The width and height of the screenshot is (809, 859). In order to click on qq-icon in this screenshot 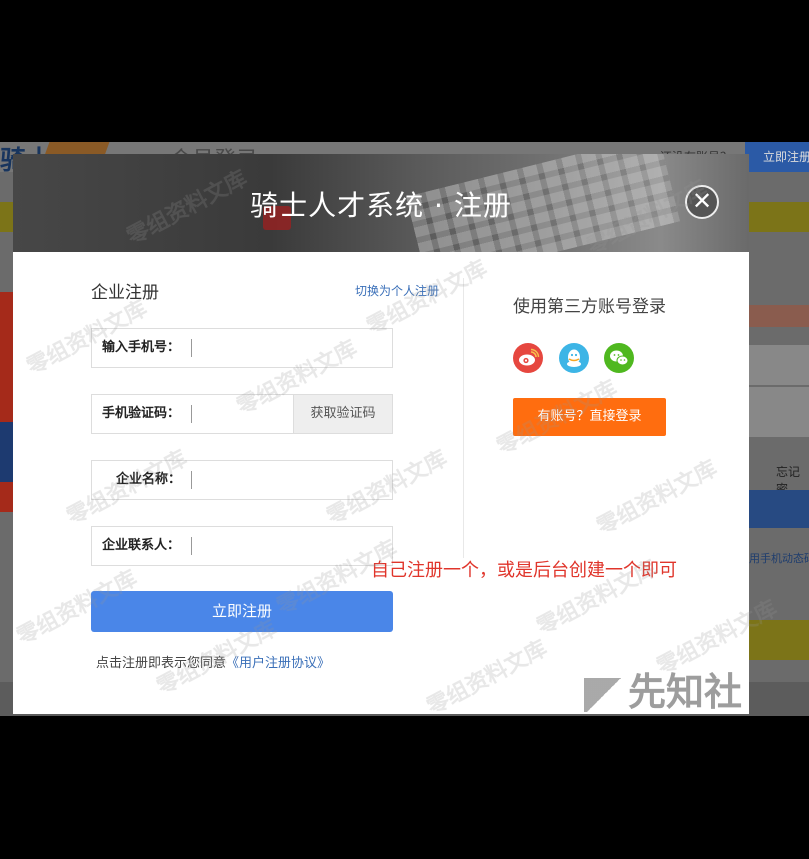, I will do `click(574, 358)`.